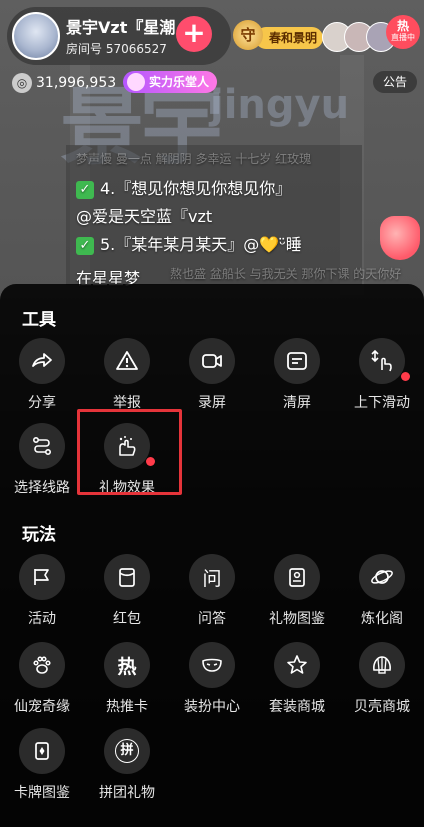  I want to click on play-label: 贝壳商城, so click(382, 707).